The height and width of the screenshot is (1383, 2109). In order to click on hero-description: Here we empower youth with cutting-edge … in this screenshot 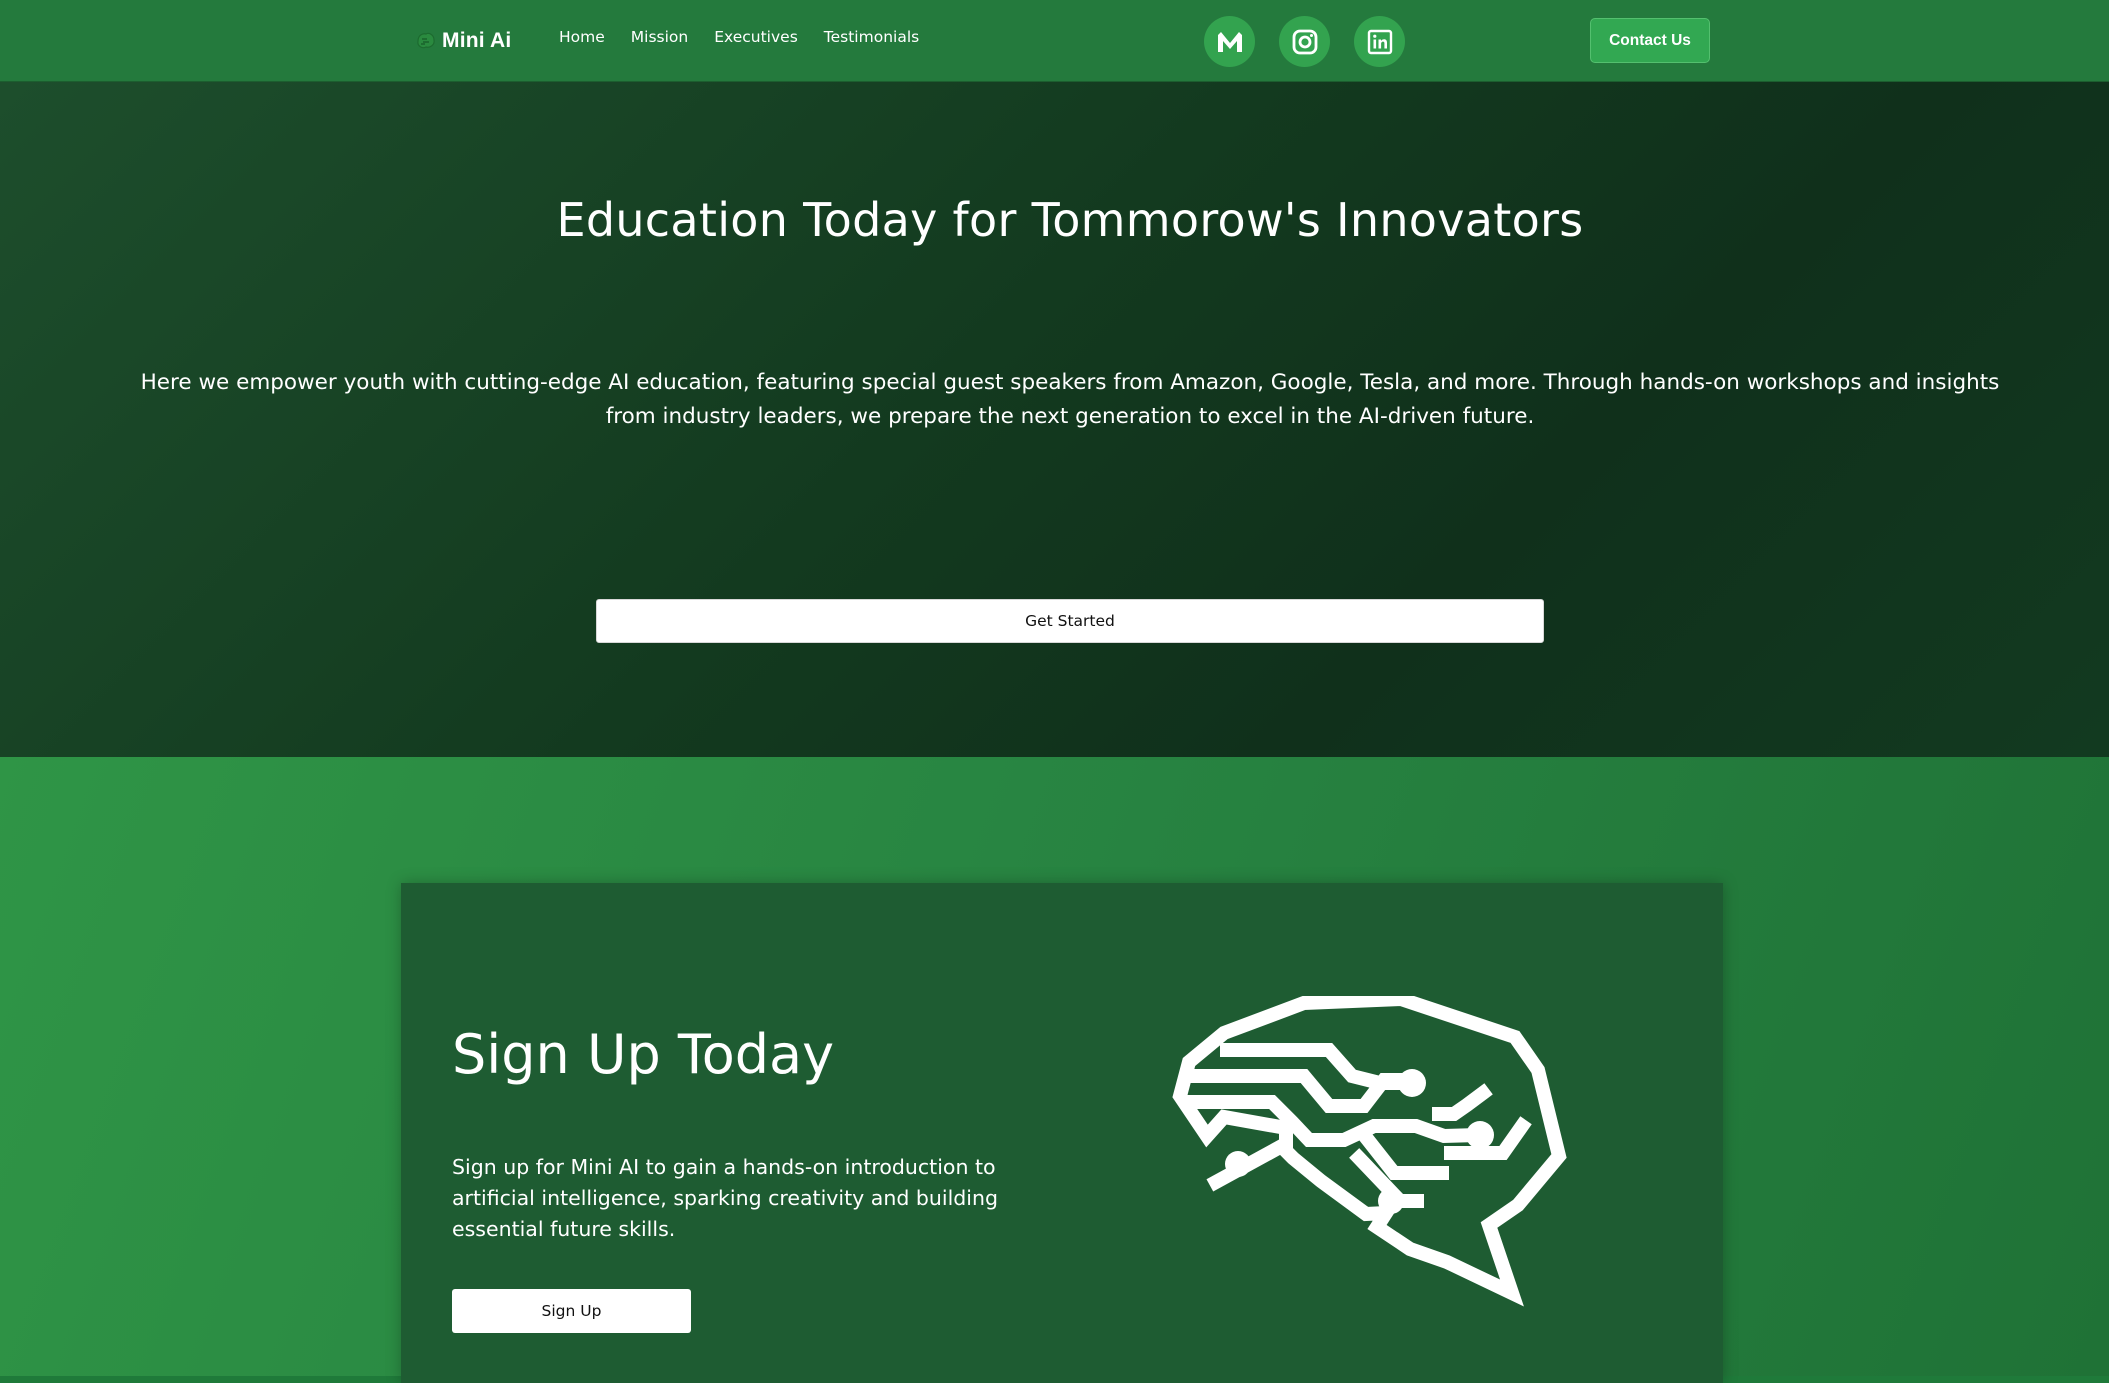, I will do `click(1070, 399)`.